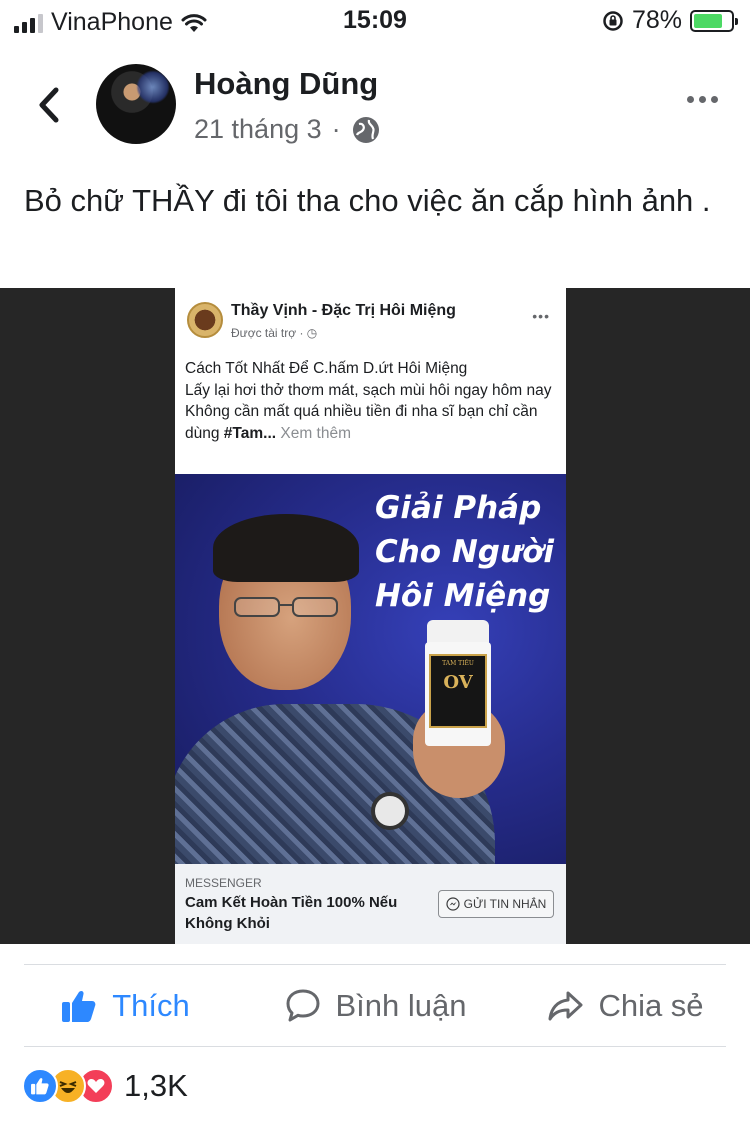  I want to click on post-meta: 21 tháng 3 ·, so click(287, 129).